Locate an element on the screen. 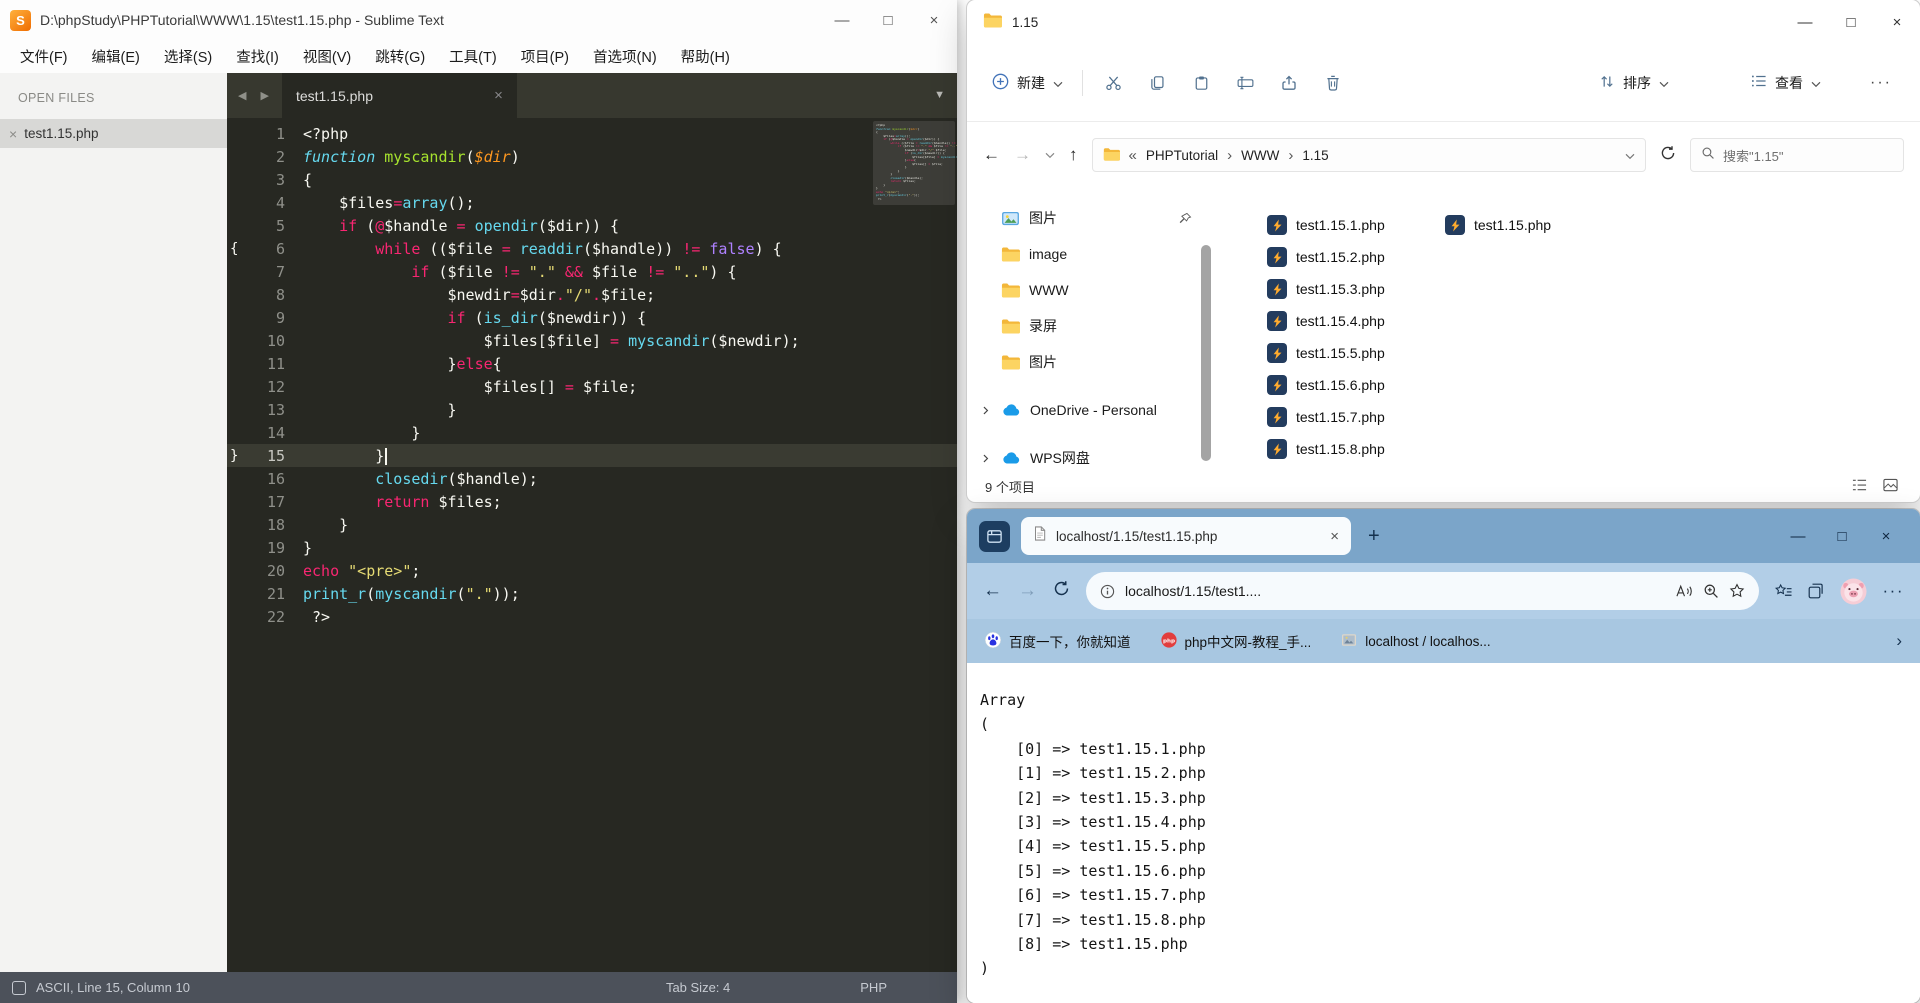  file-item: test1.15.1.php is located at coordinates (1326, 225).